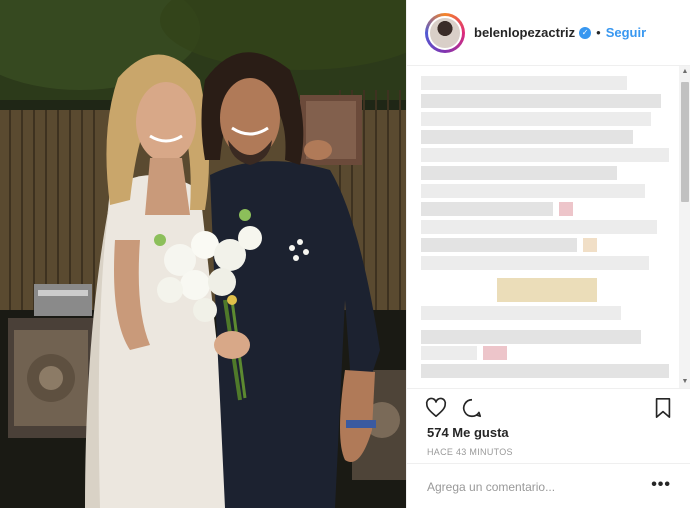 The height and width of the screenshot is (508, 690). What do you see at coordinates (524, 32) in the screenshot?
I see `username-link: belenlopezactriz` at bounding box center [524, 32].